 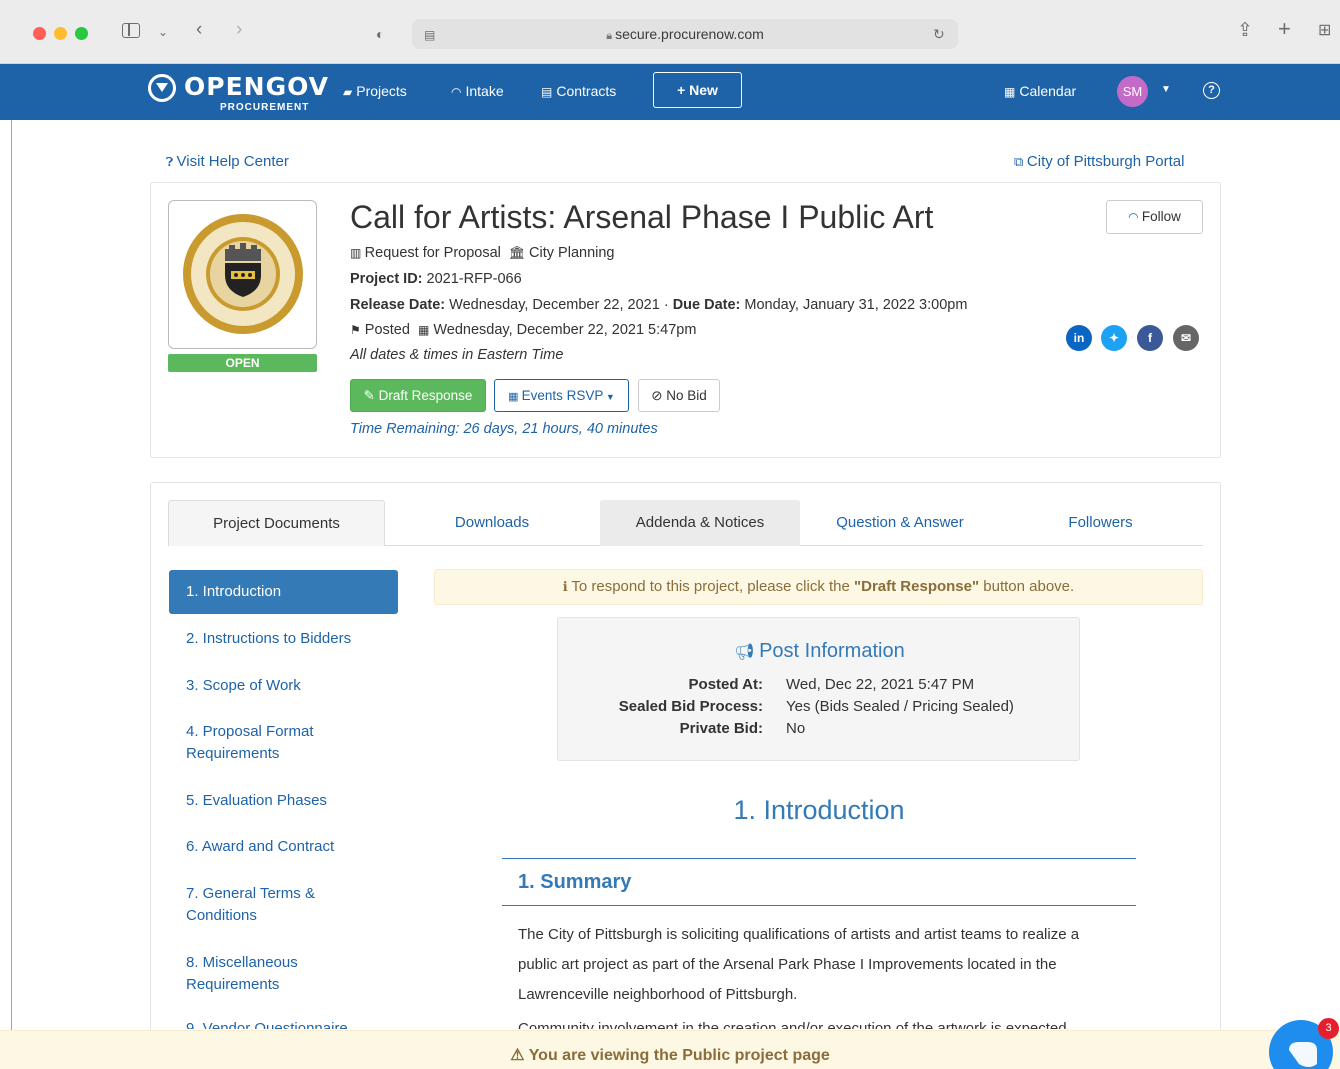 I want to click on folder-icon: ▰, so click(x=348, y=92).